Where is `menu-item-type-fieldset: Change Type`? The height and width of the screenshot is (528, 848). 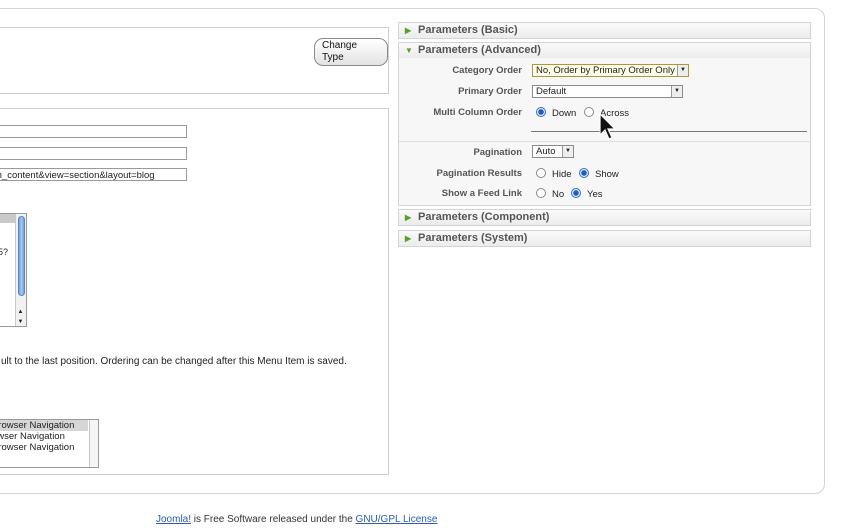
menu-item-type-fieldset: Change Type is located at coordinates (194, 60).